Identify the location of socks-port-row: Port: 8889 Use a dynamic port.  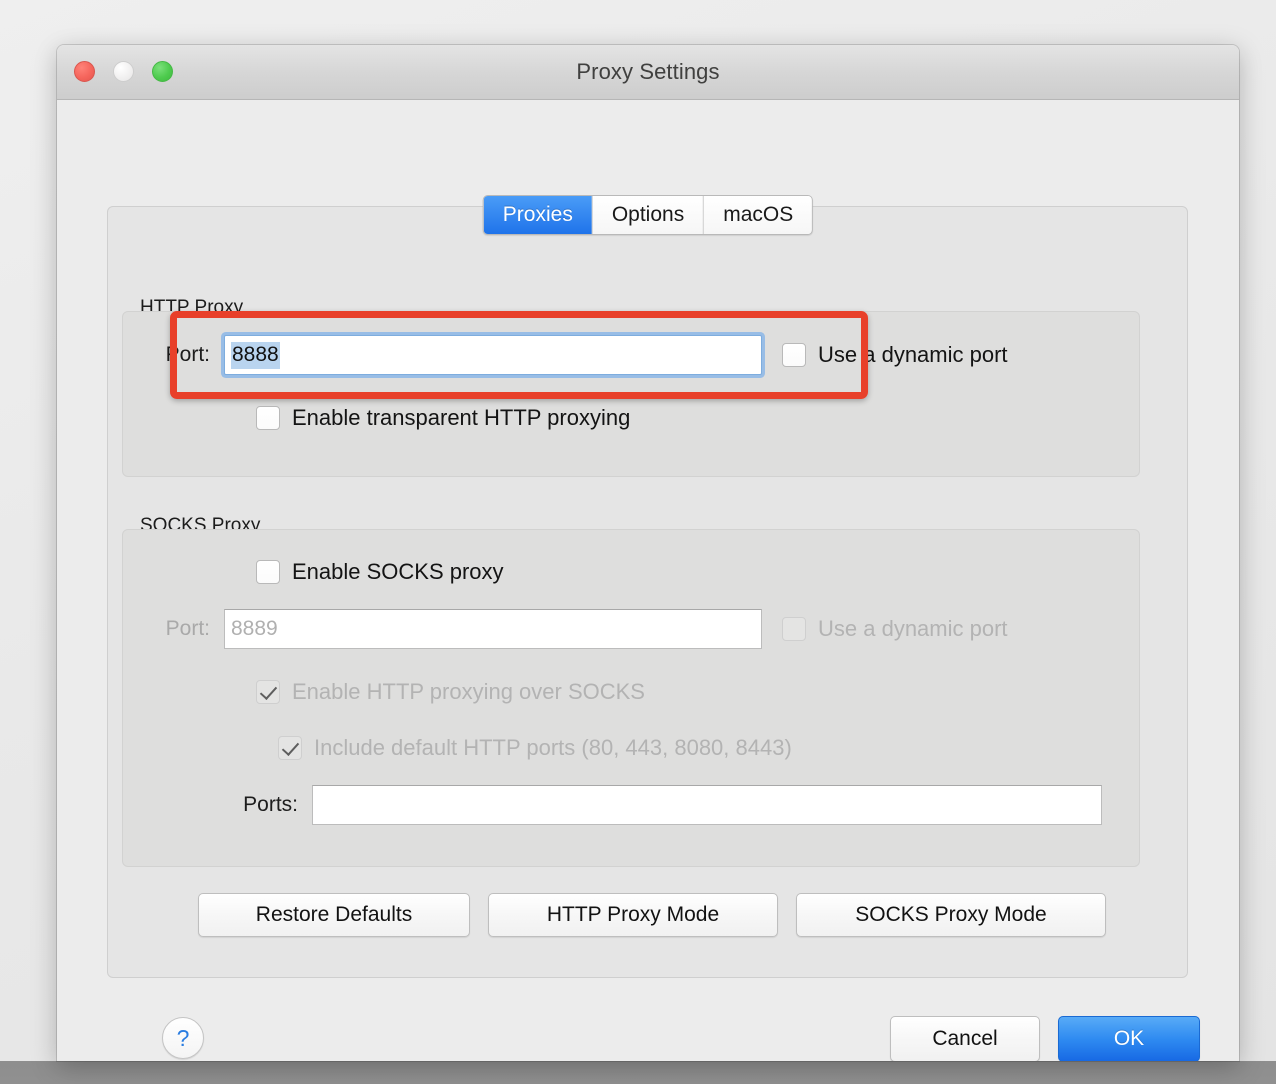
(578, 629).